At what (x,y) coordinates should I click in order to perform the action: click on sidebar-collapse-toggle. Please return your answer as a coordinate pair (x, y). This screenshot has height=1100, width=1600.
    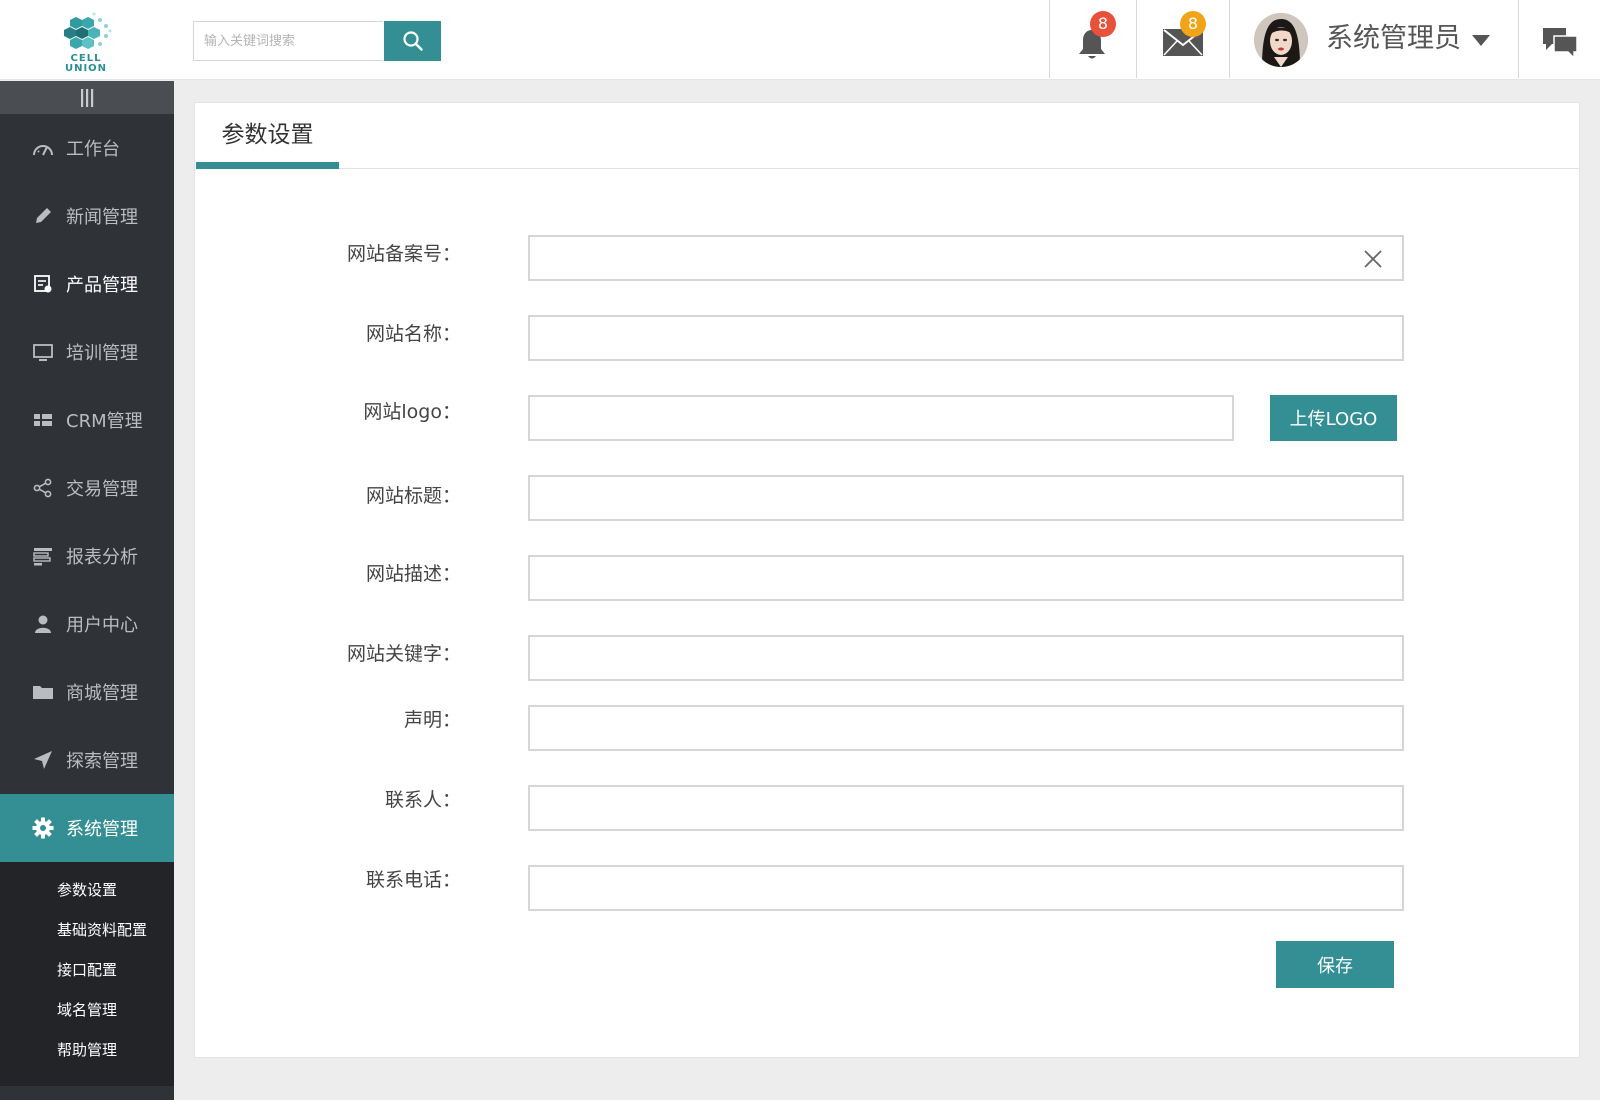
    Looking at the image, I should click on (87, 97).